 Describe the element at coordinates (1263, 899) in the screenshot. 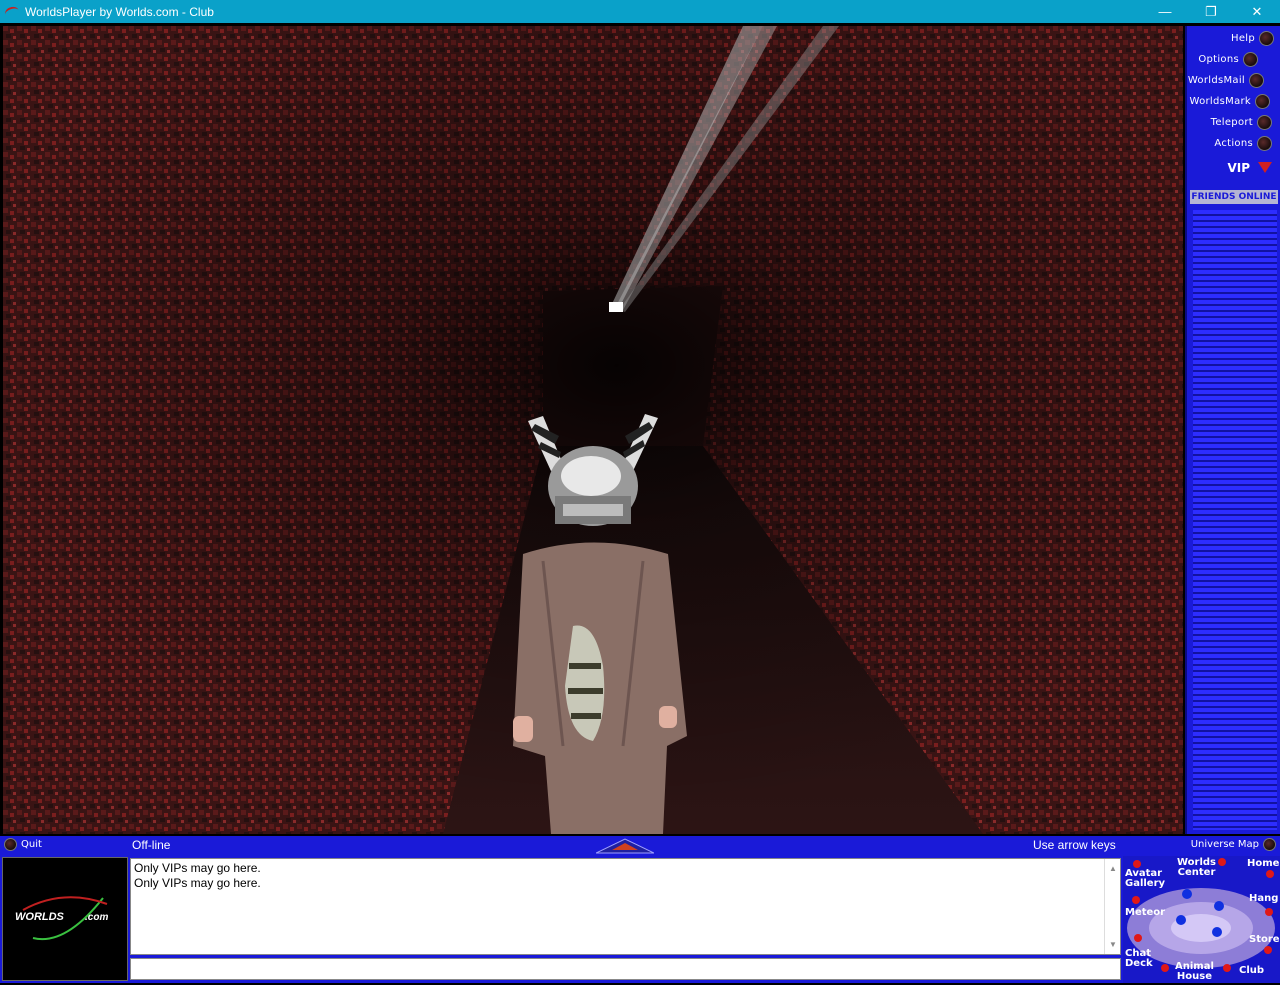

I see `map-hang: Hang` at that location.